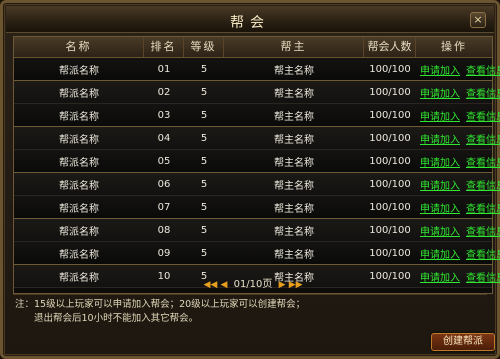 The height and width of the screenshot is (359, 500). Describe the element at coordinates (296, 285) in the screenshot. I see `double-right-arrow-icon: ▶▶` at that location.